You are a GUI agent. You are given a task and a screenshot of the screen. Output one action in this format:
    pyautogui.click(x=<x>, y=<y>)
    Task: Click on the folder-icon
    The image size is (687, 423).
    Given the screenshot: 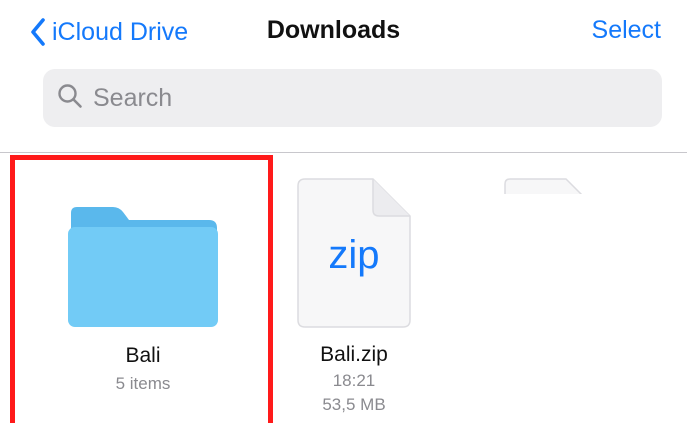 What is the action you would take?
    pyautogui.click(x=143, y=267)
    